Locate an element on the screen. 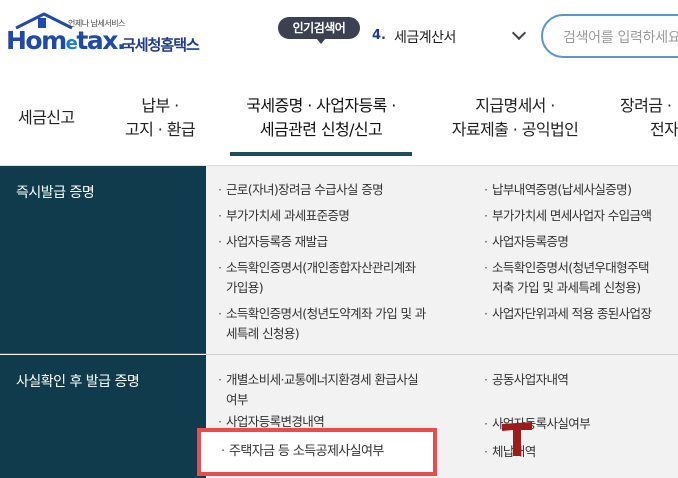  menu-link-housing-deduction: · 주택자금 등 소득공제사실여부 is located at coordinates (302, 452).